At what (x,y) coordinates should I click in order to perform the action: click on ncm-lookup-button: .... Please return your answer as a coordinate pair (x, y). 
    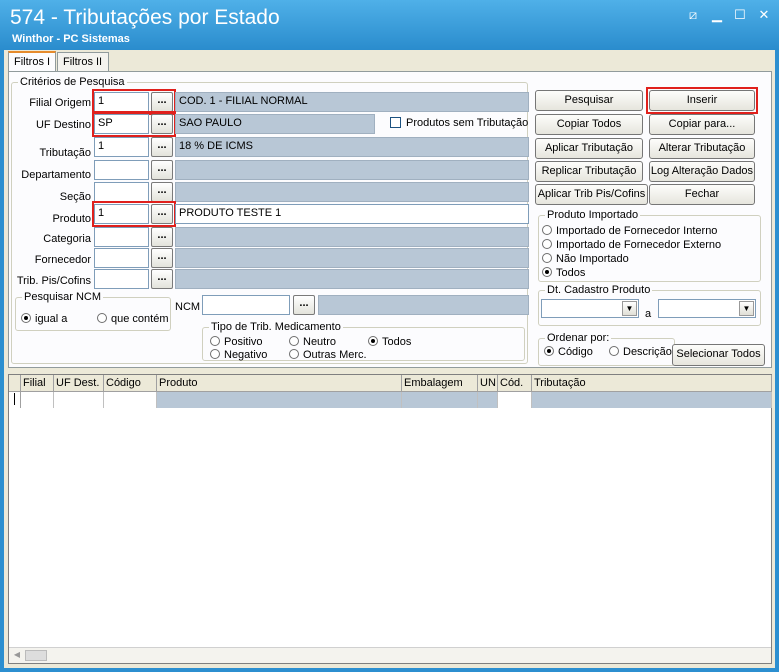
    Looking at the image, I should click on (304, 305).